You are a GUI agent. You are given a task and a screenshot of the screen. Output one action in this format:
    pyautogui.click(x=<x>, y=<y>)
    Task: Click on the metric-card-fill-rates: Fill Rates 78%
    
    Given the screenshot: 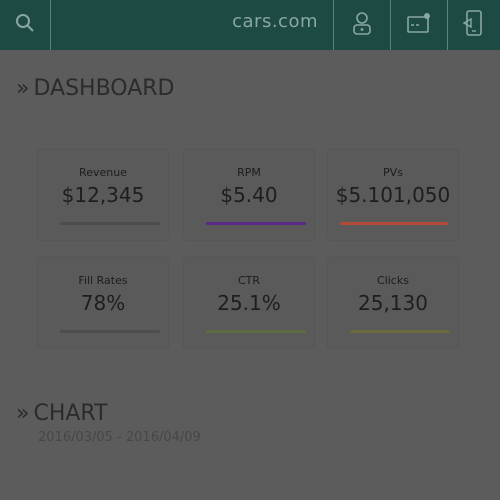 What is the action you would take?
    pyautogui.click(x=103, y=303)
    